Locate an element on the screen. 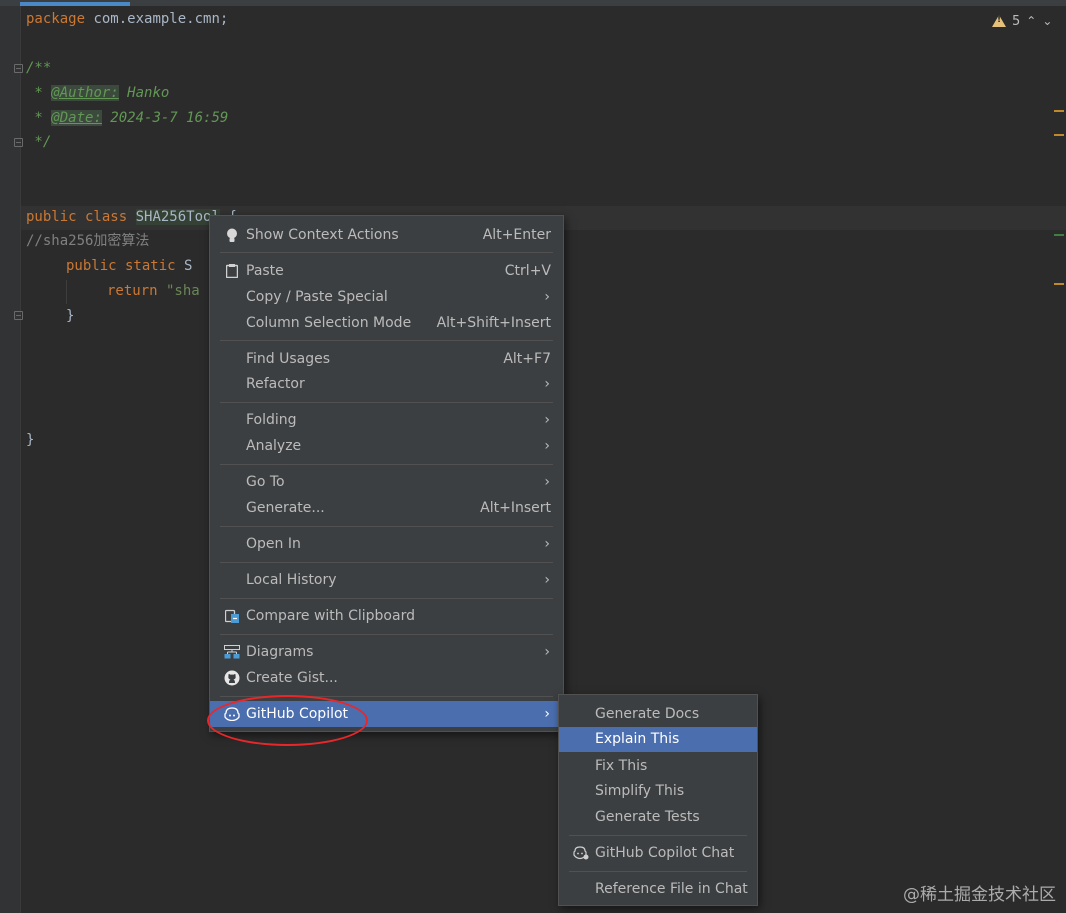 The width and height of the screenshot is (1066, 913). package-name: com.example.cmn; is located at coordinates (157, 19).